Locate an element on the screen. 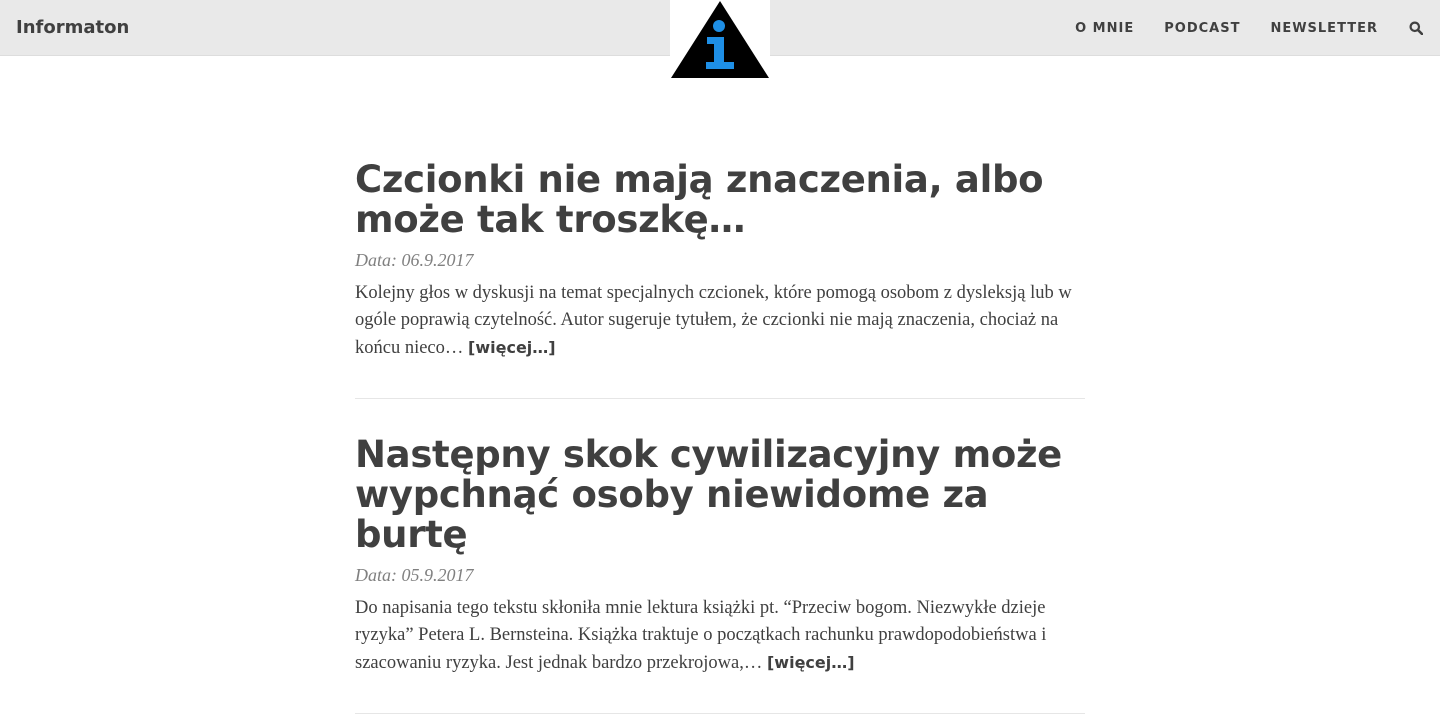  main-nav: O MNIE PODCAST NEWSLETTER is located at coordinates (1242, 28).